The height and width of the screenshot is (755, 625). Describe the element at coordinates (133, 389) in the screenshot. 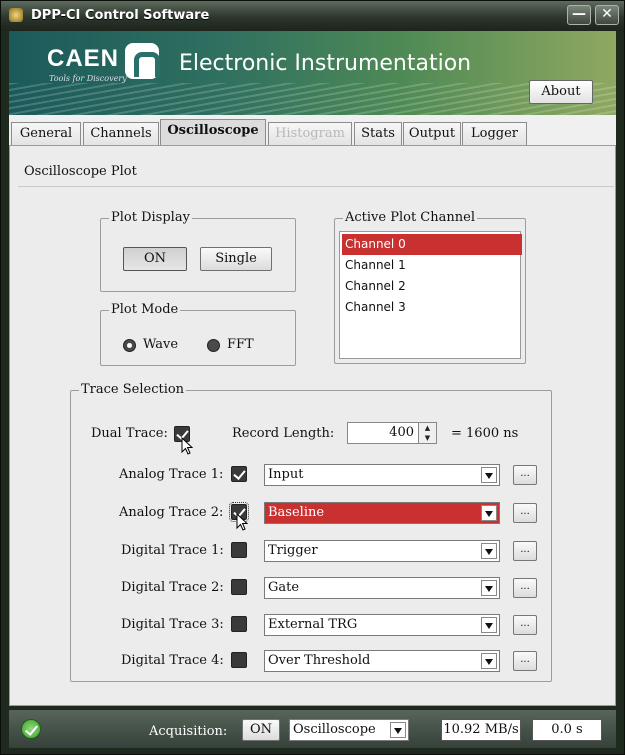

I see `trace-selection-label: Trace Selection` at that location.